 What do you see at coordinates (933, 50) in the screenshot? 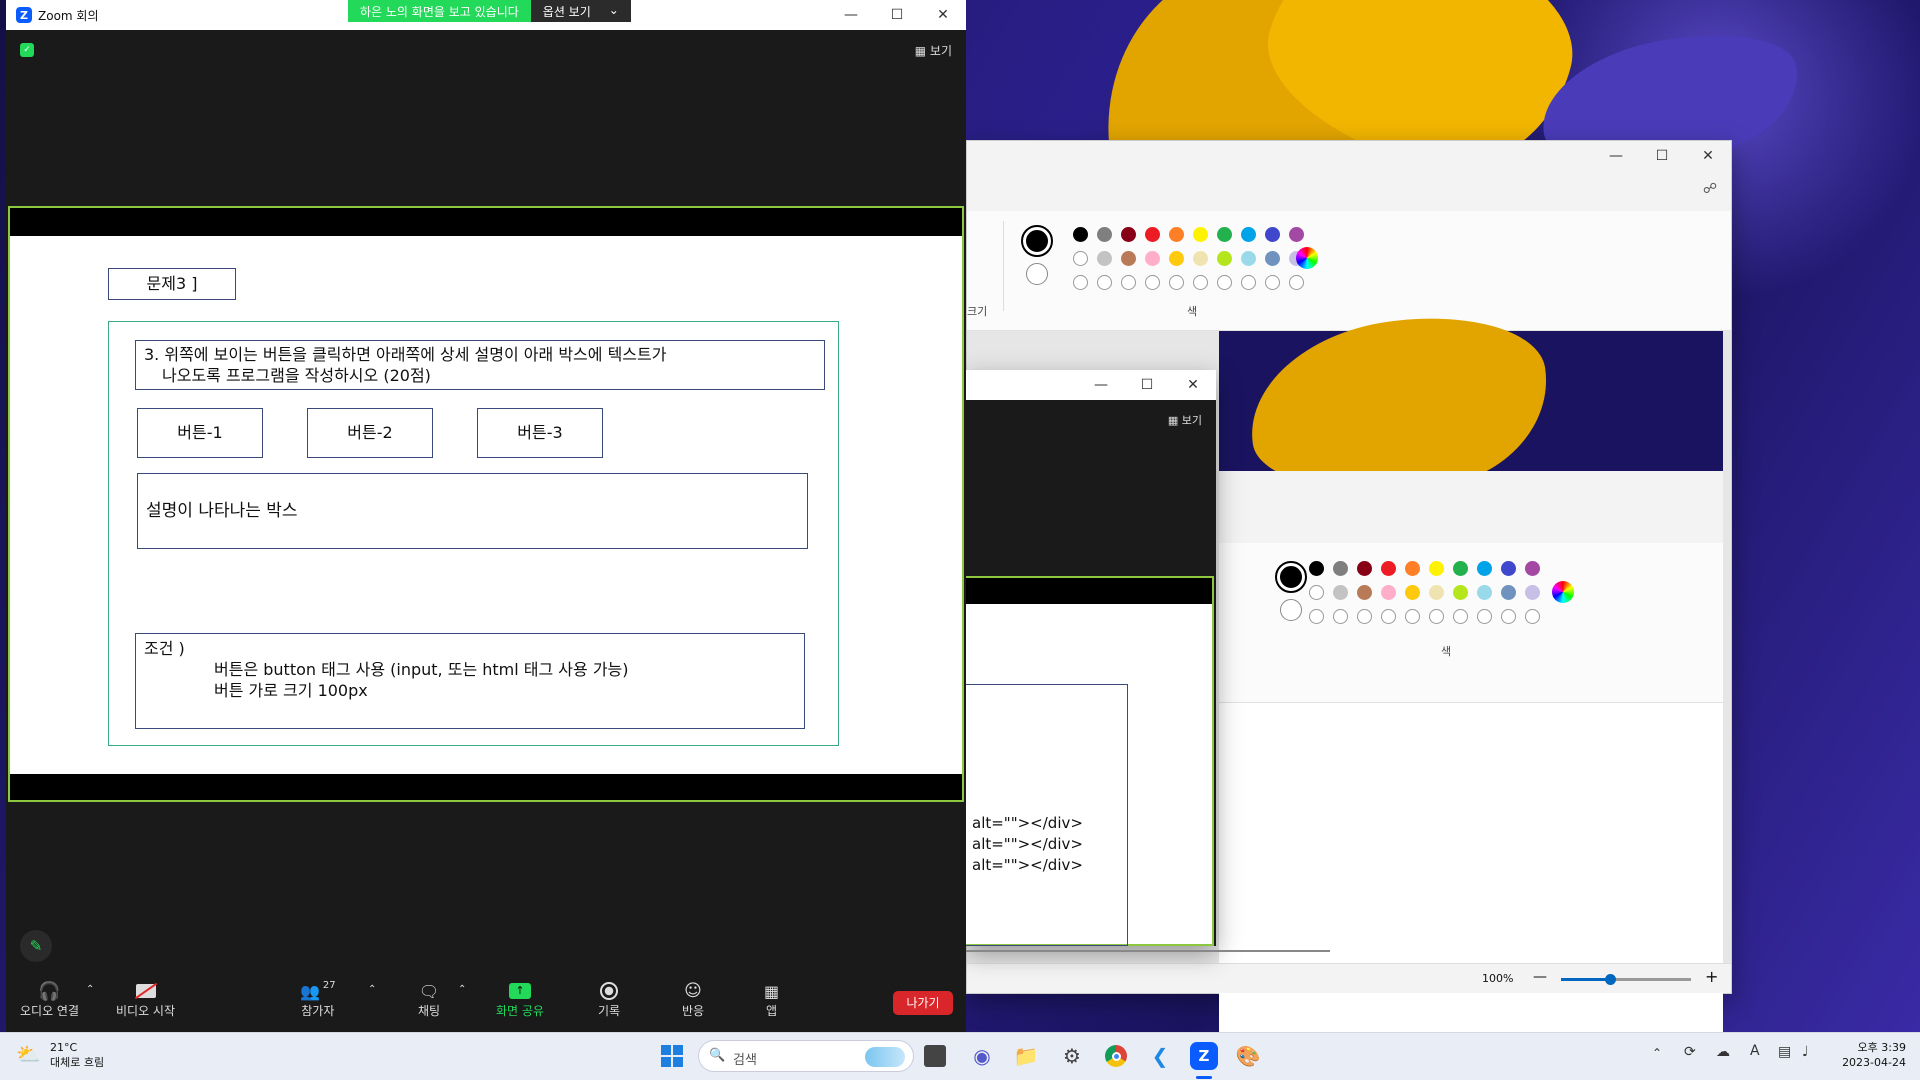
I see `view-button: ▦ 보기` at bounding box center [933, 50].